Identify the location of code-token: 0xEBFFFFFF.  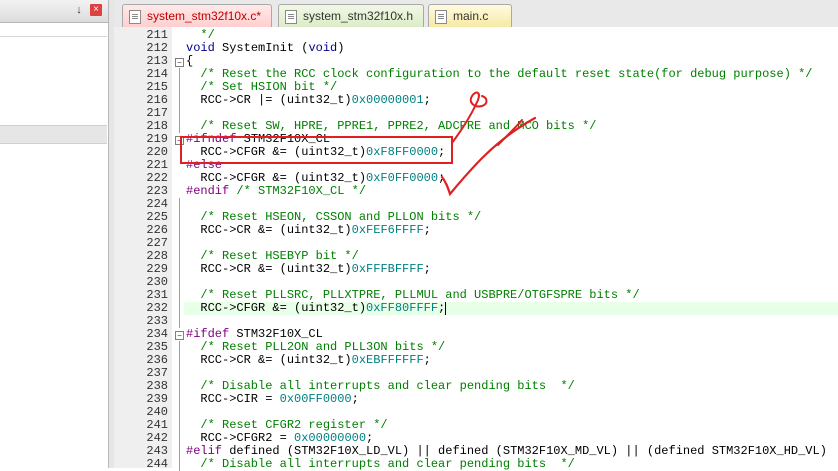
(387, 360).